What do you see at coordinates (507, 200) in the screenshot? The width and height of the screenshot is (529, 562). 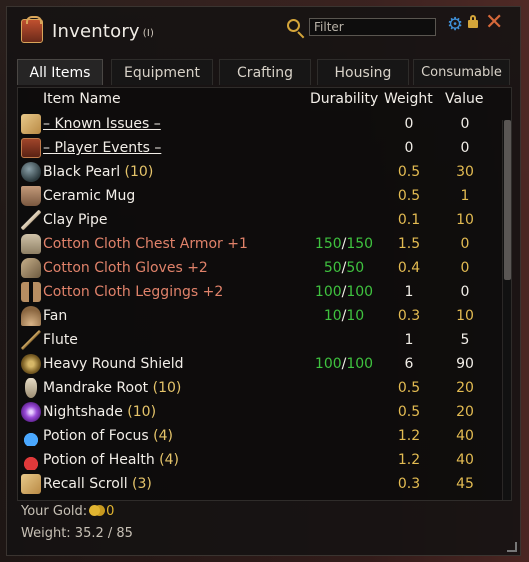 I see `scrollbar-thumb` at bounding box center [507, 200].